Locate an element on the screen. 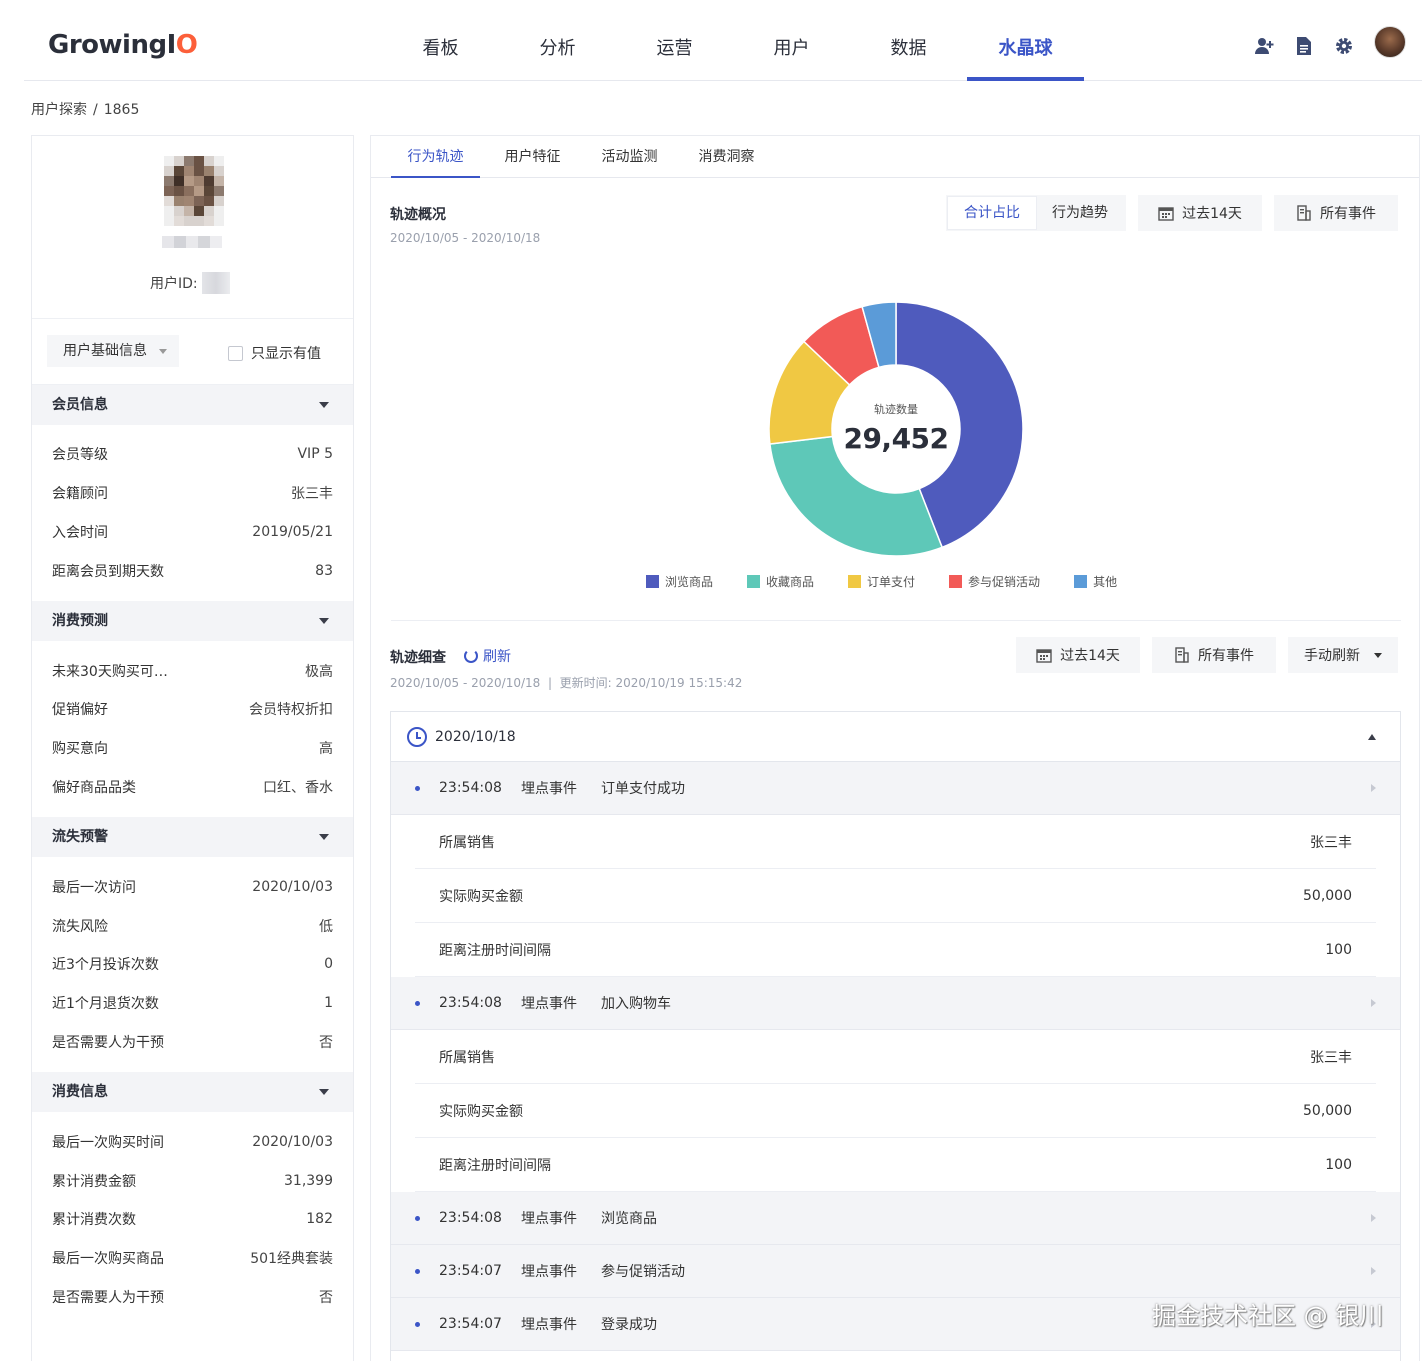  legend-item: 收藏商品 is located at coordinates (780, 581).